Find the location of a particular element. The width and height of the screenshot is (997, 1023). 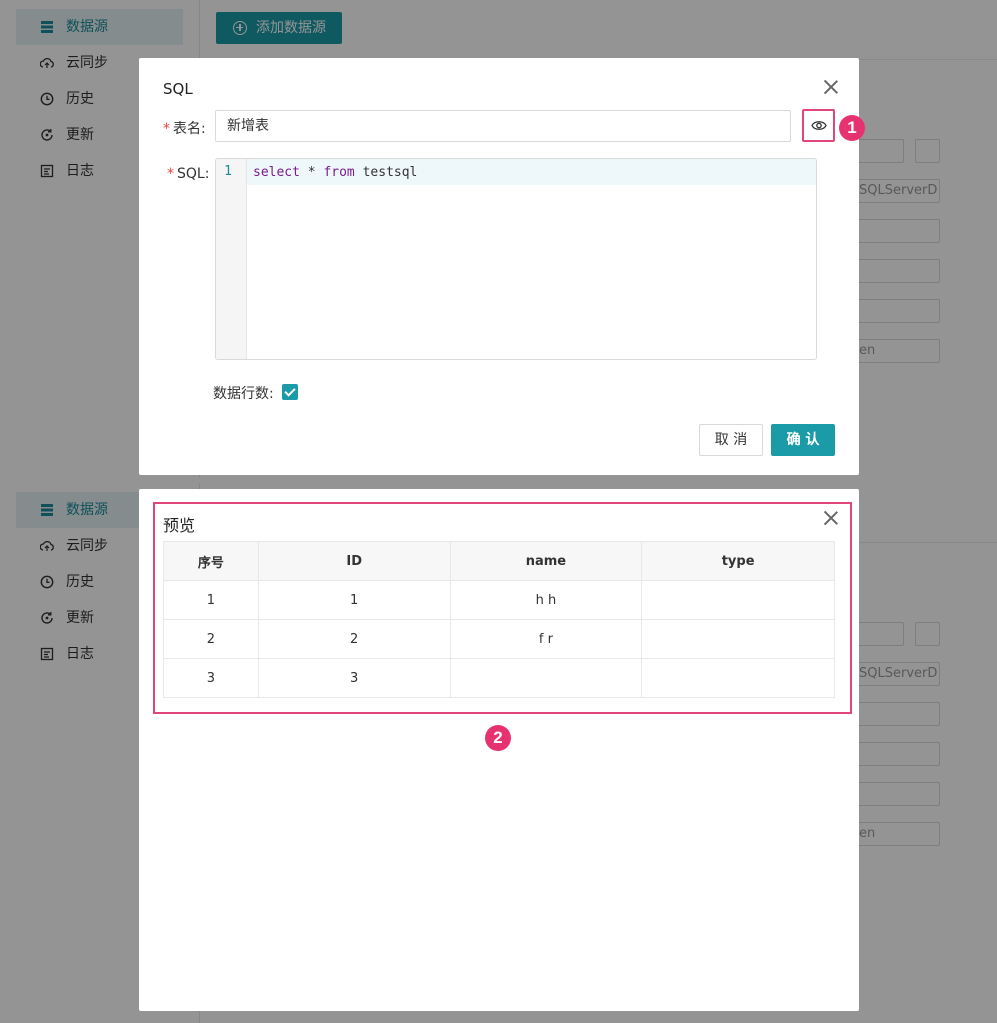

preview-table: 序号 ID name type 1 1 h h 2 2 f r 3 3 is located at coordinates (499, 619).